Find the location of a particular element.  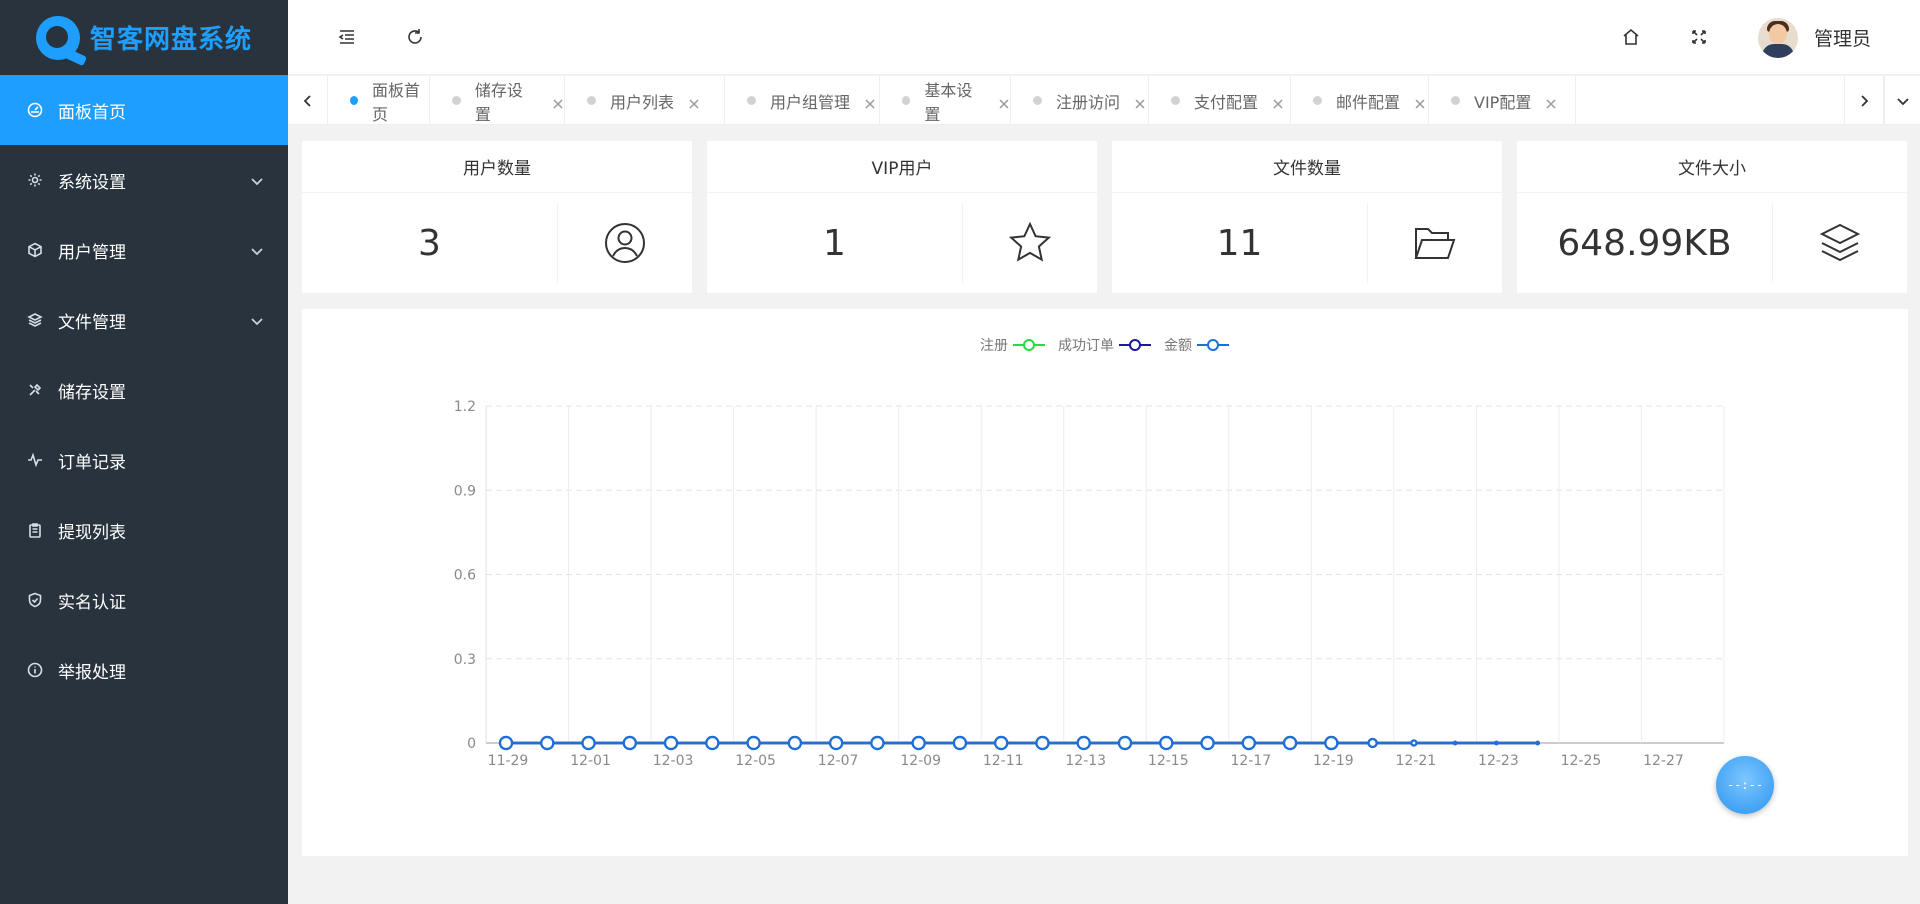

tab-1: 储存设置 is located at coordinates (497, 100).